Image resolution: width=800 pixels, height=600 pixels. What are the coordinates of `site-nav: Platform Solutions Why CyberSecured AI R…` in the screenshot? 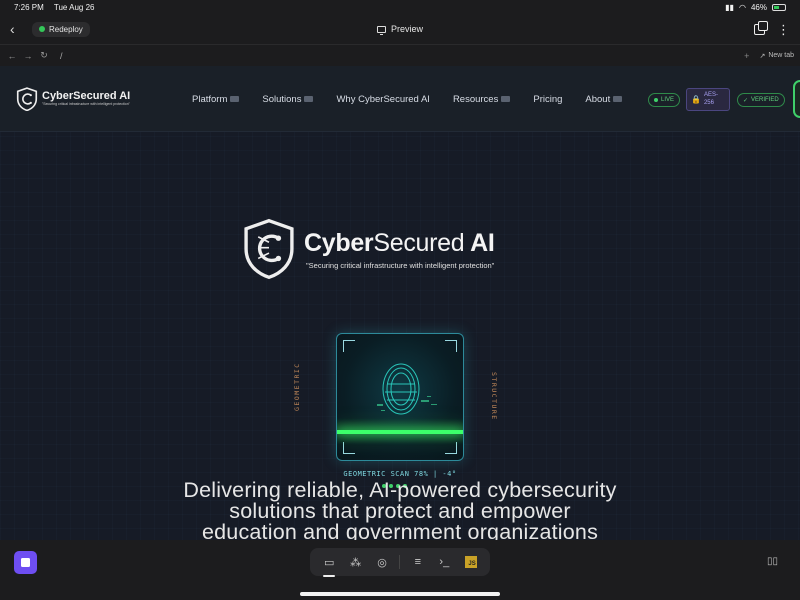 It's located at (407, 99).